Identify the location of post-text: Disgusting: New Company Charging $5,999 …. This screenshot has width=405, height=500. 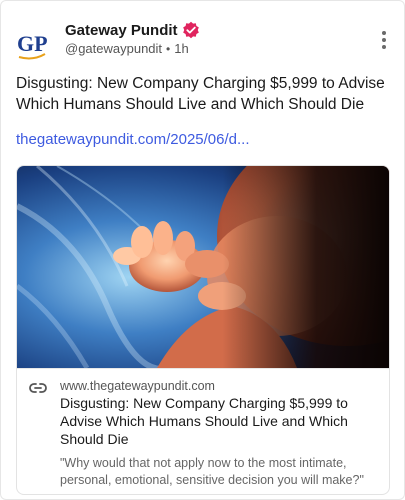
(200, 94).